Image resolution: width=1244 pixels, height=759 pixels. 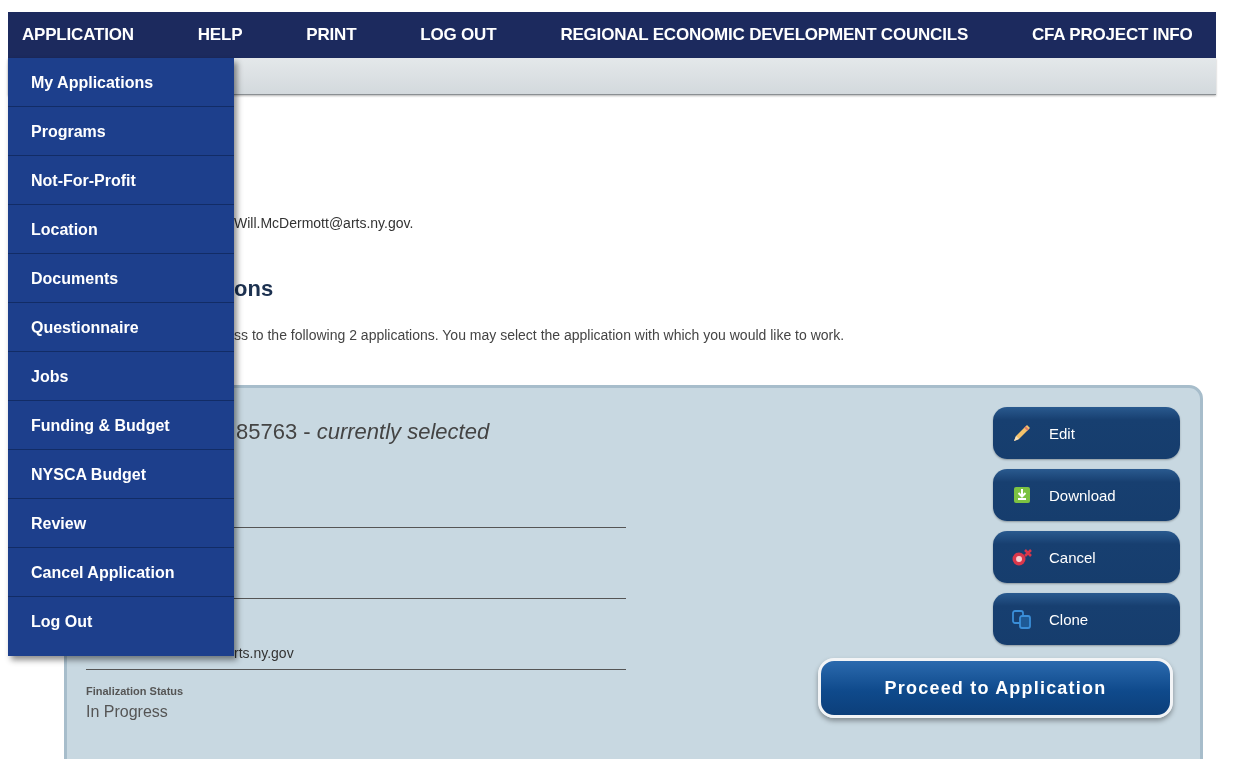 What do you see at coordinates (1086, 619) in the screenshot?
I see `clone-button: Clone` at bounding box center [1086, 619].